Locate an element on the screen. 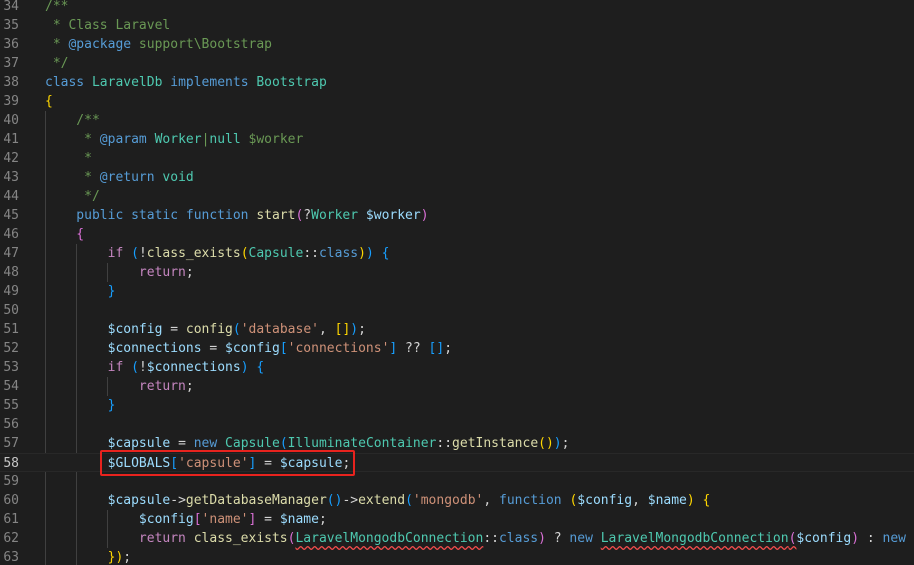 This screenshot has height=565, width=914. code-token: [] is located at coordinates (436, 348).